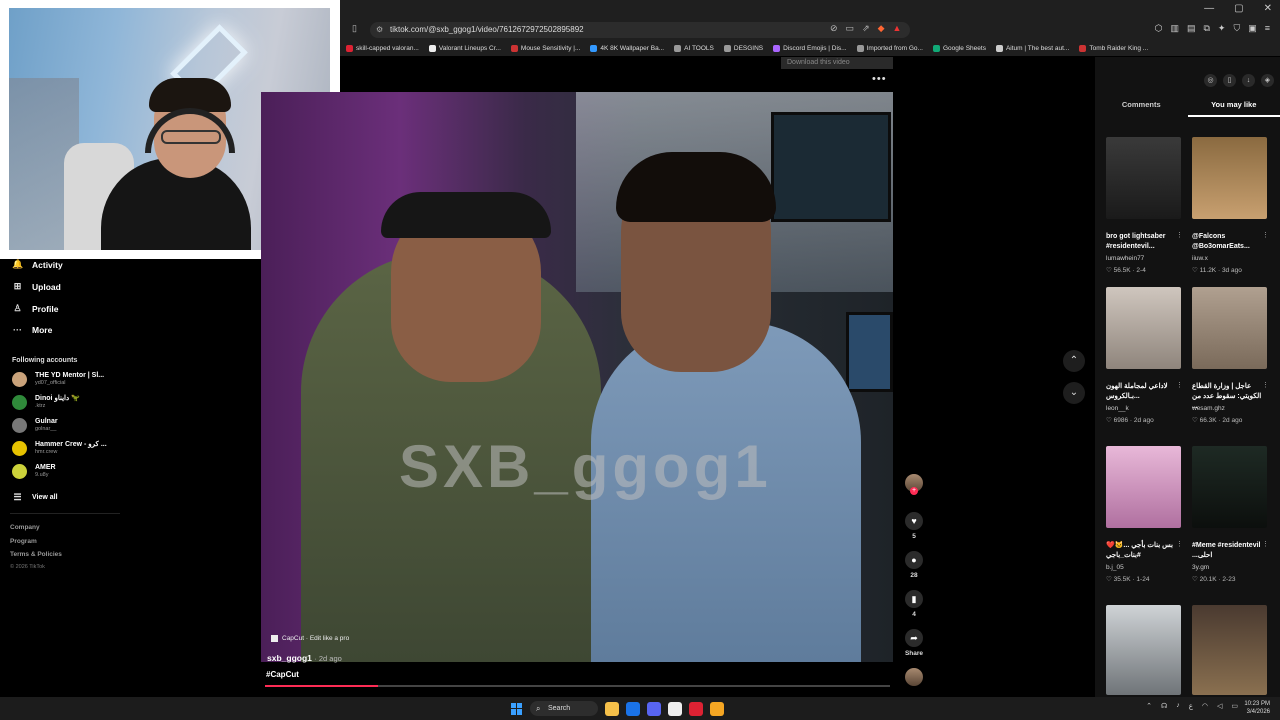 The height and width of the screenshot is (720, 1280). Describe the element at coordinates (59, 448) in the screenshot. I see `following-account: Hammer Crew - كرو ... hmr.crew` at that location.